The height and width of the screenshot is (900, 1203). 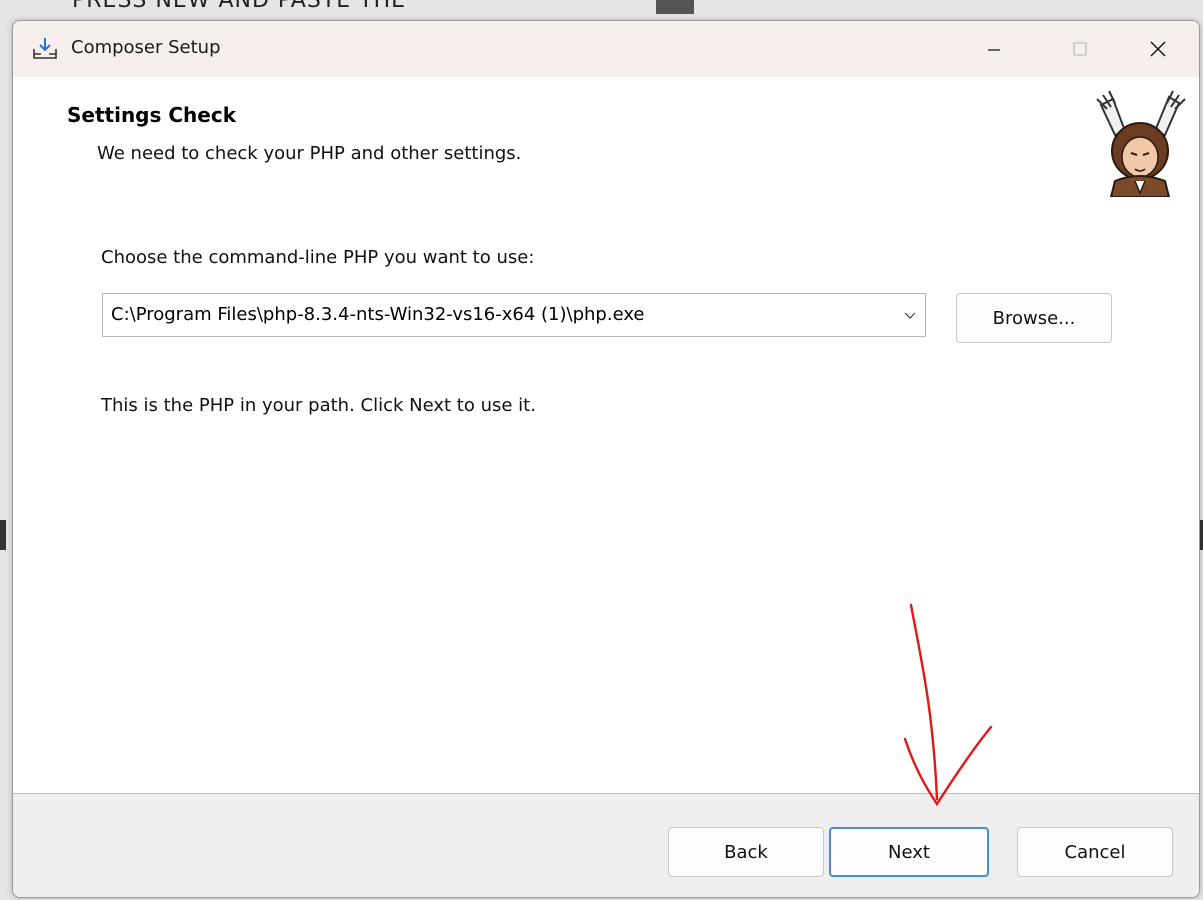 I want to click on minimize-button, so click(x=994, y=49).